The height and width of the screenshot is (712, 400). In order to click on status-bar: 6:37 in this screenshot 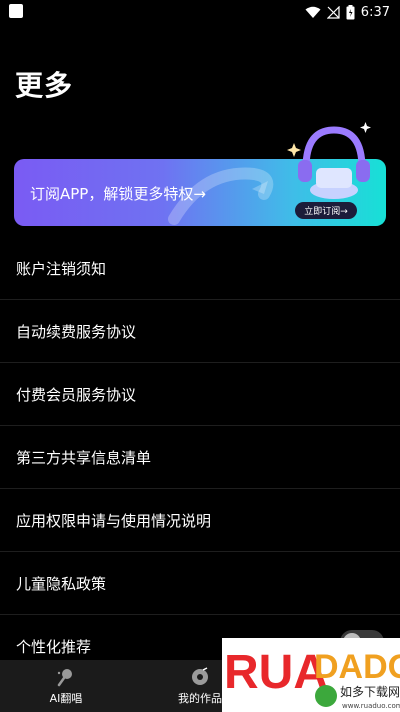, I will do `click(200, 12)`.